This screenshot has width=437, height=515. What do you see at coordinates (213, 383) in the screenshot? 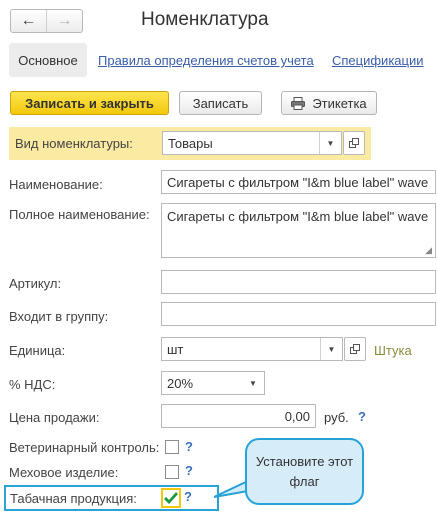
I see `vat-select: 20% ▼` at bounding box center [213, 383].